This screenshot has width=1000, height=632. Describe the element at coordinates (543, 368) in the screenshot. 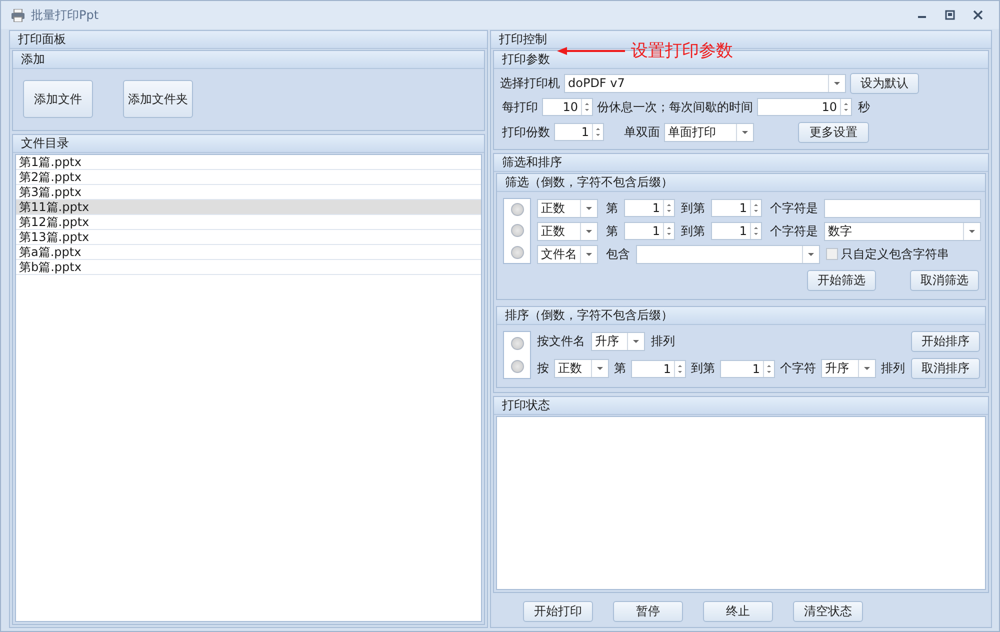

I see `label: 按` at that location.